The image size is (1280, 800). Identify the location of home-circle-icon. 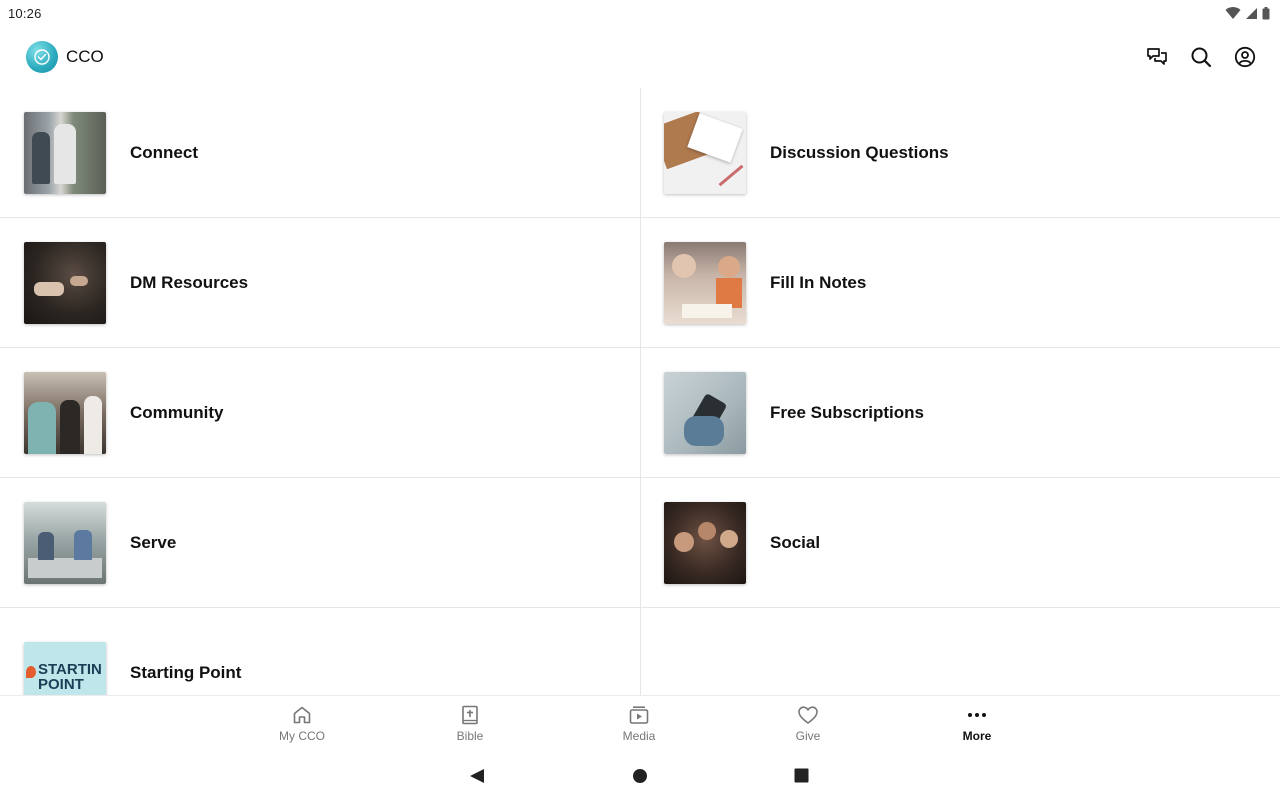
(640, 778).